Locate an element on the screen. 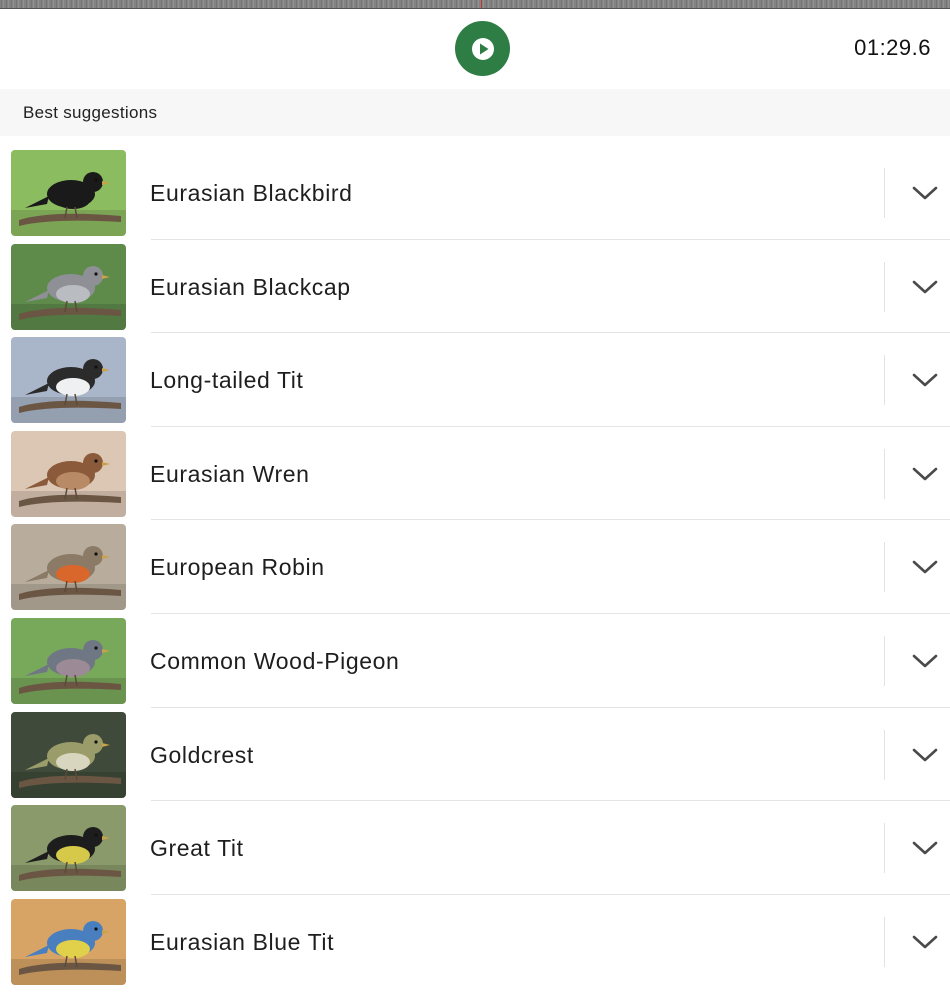  suggestion-row: Eurasian Wren is located at coordinates (475, 469).